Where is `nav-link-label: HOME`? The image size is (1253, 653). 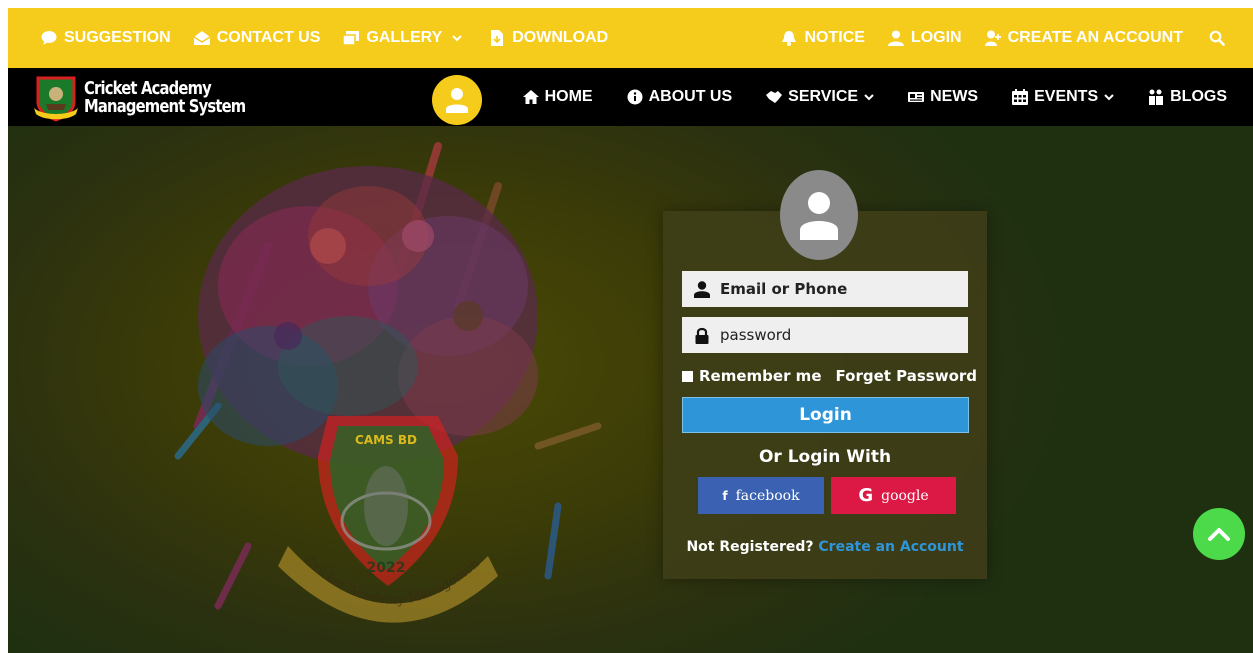 nav-link-label: HOME is located at coordinates (568, 96).